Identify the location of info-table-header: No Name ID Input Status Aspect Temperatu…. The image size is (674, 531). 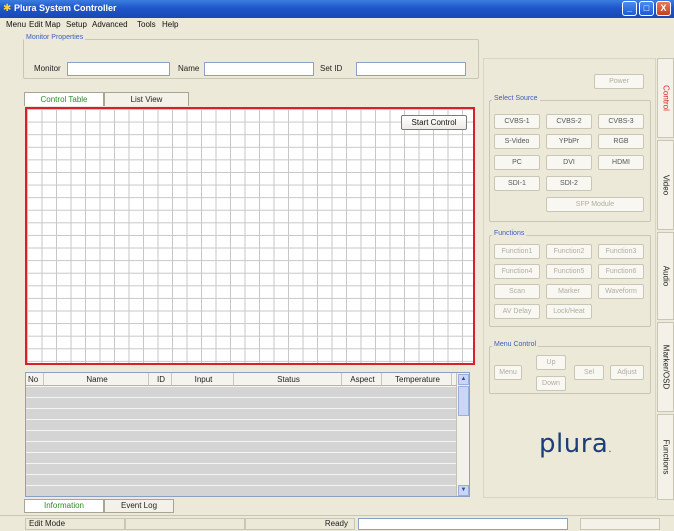
(242, 379).